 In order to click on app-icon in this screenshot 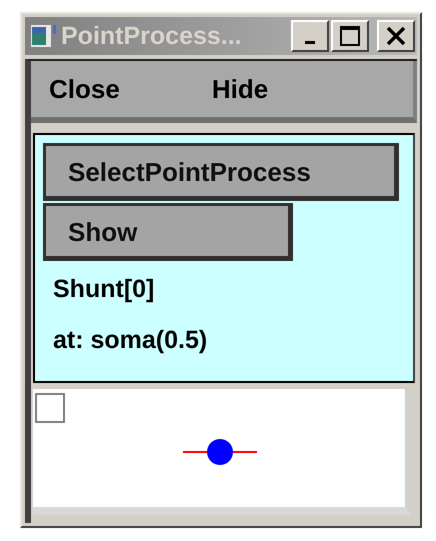, I will do `click(44, 36)`.